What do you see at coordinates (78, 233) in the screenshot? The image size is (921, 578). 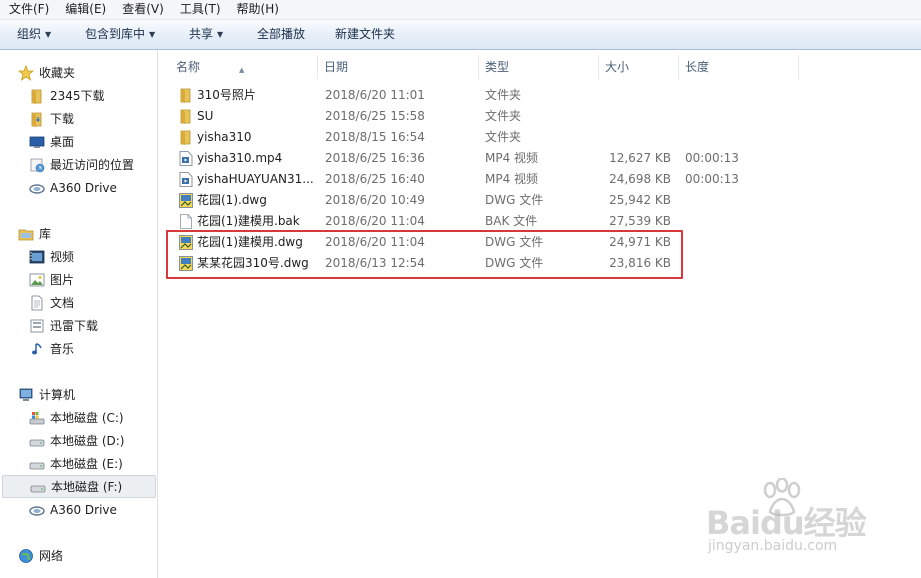 I see `nav-libraries: 库` at bounding box center [78, 233].